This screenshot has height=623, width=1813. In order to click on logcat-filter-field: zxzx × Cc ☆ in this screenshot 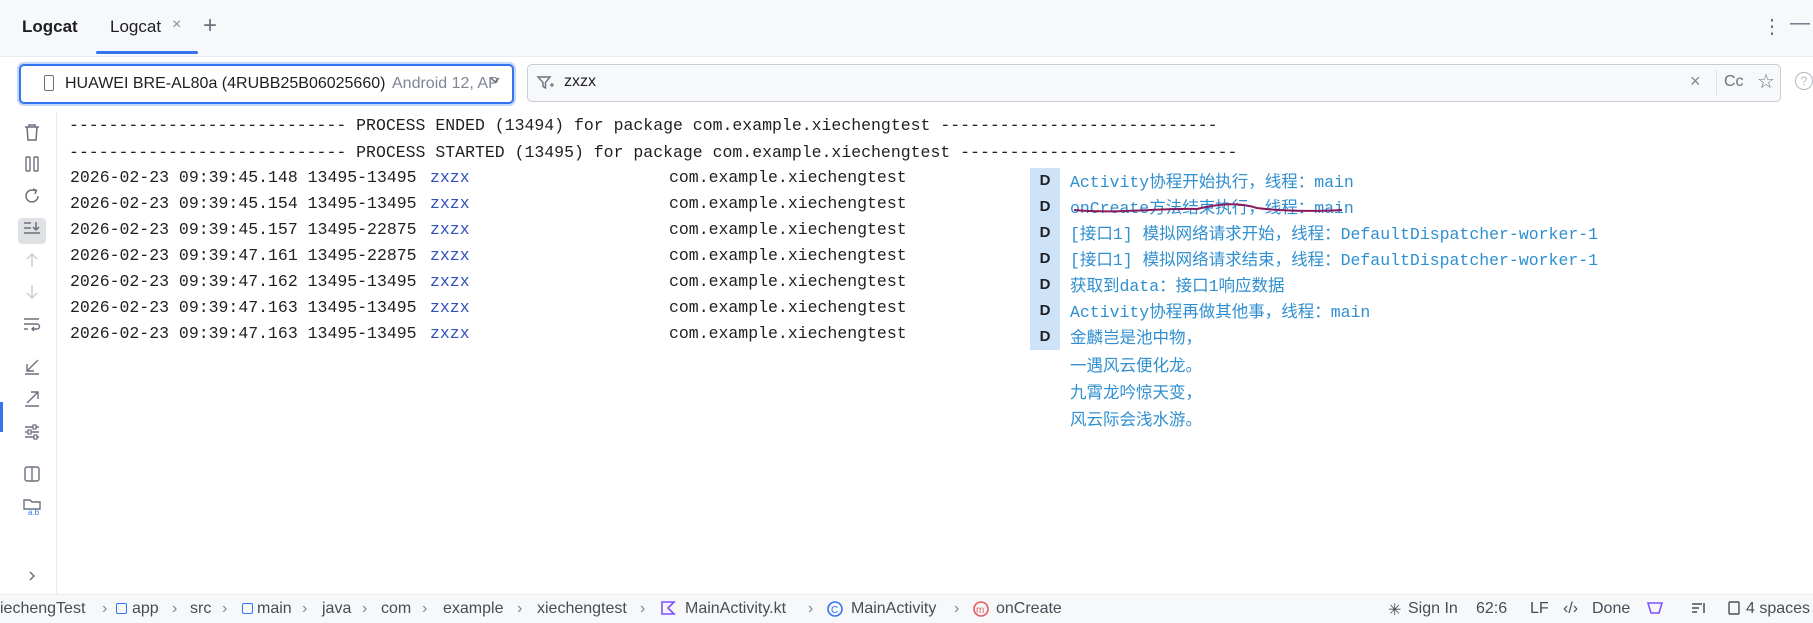, I will do `click(1154, 83)`.